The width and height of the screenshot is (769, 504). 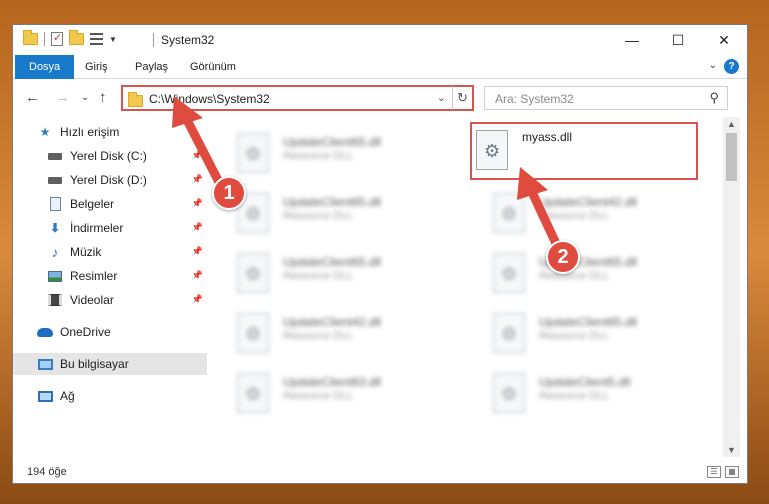 What do you see at coordinates (110, 396) in the screenshot?
I see `sidebar-item-network: Ağ` at bounding box center [110, 396].